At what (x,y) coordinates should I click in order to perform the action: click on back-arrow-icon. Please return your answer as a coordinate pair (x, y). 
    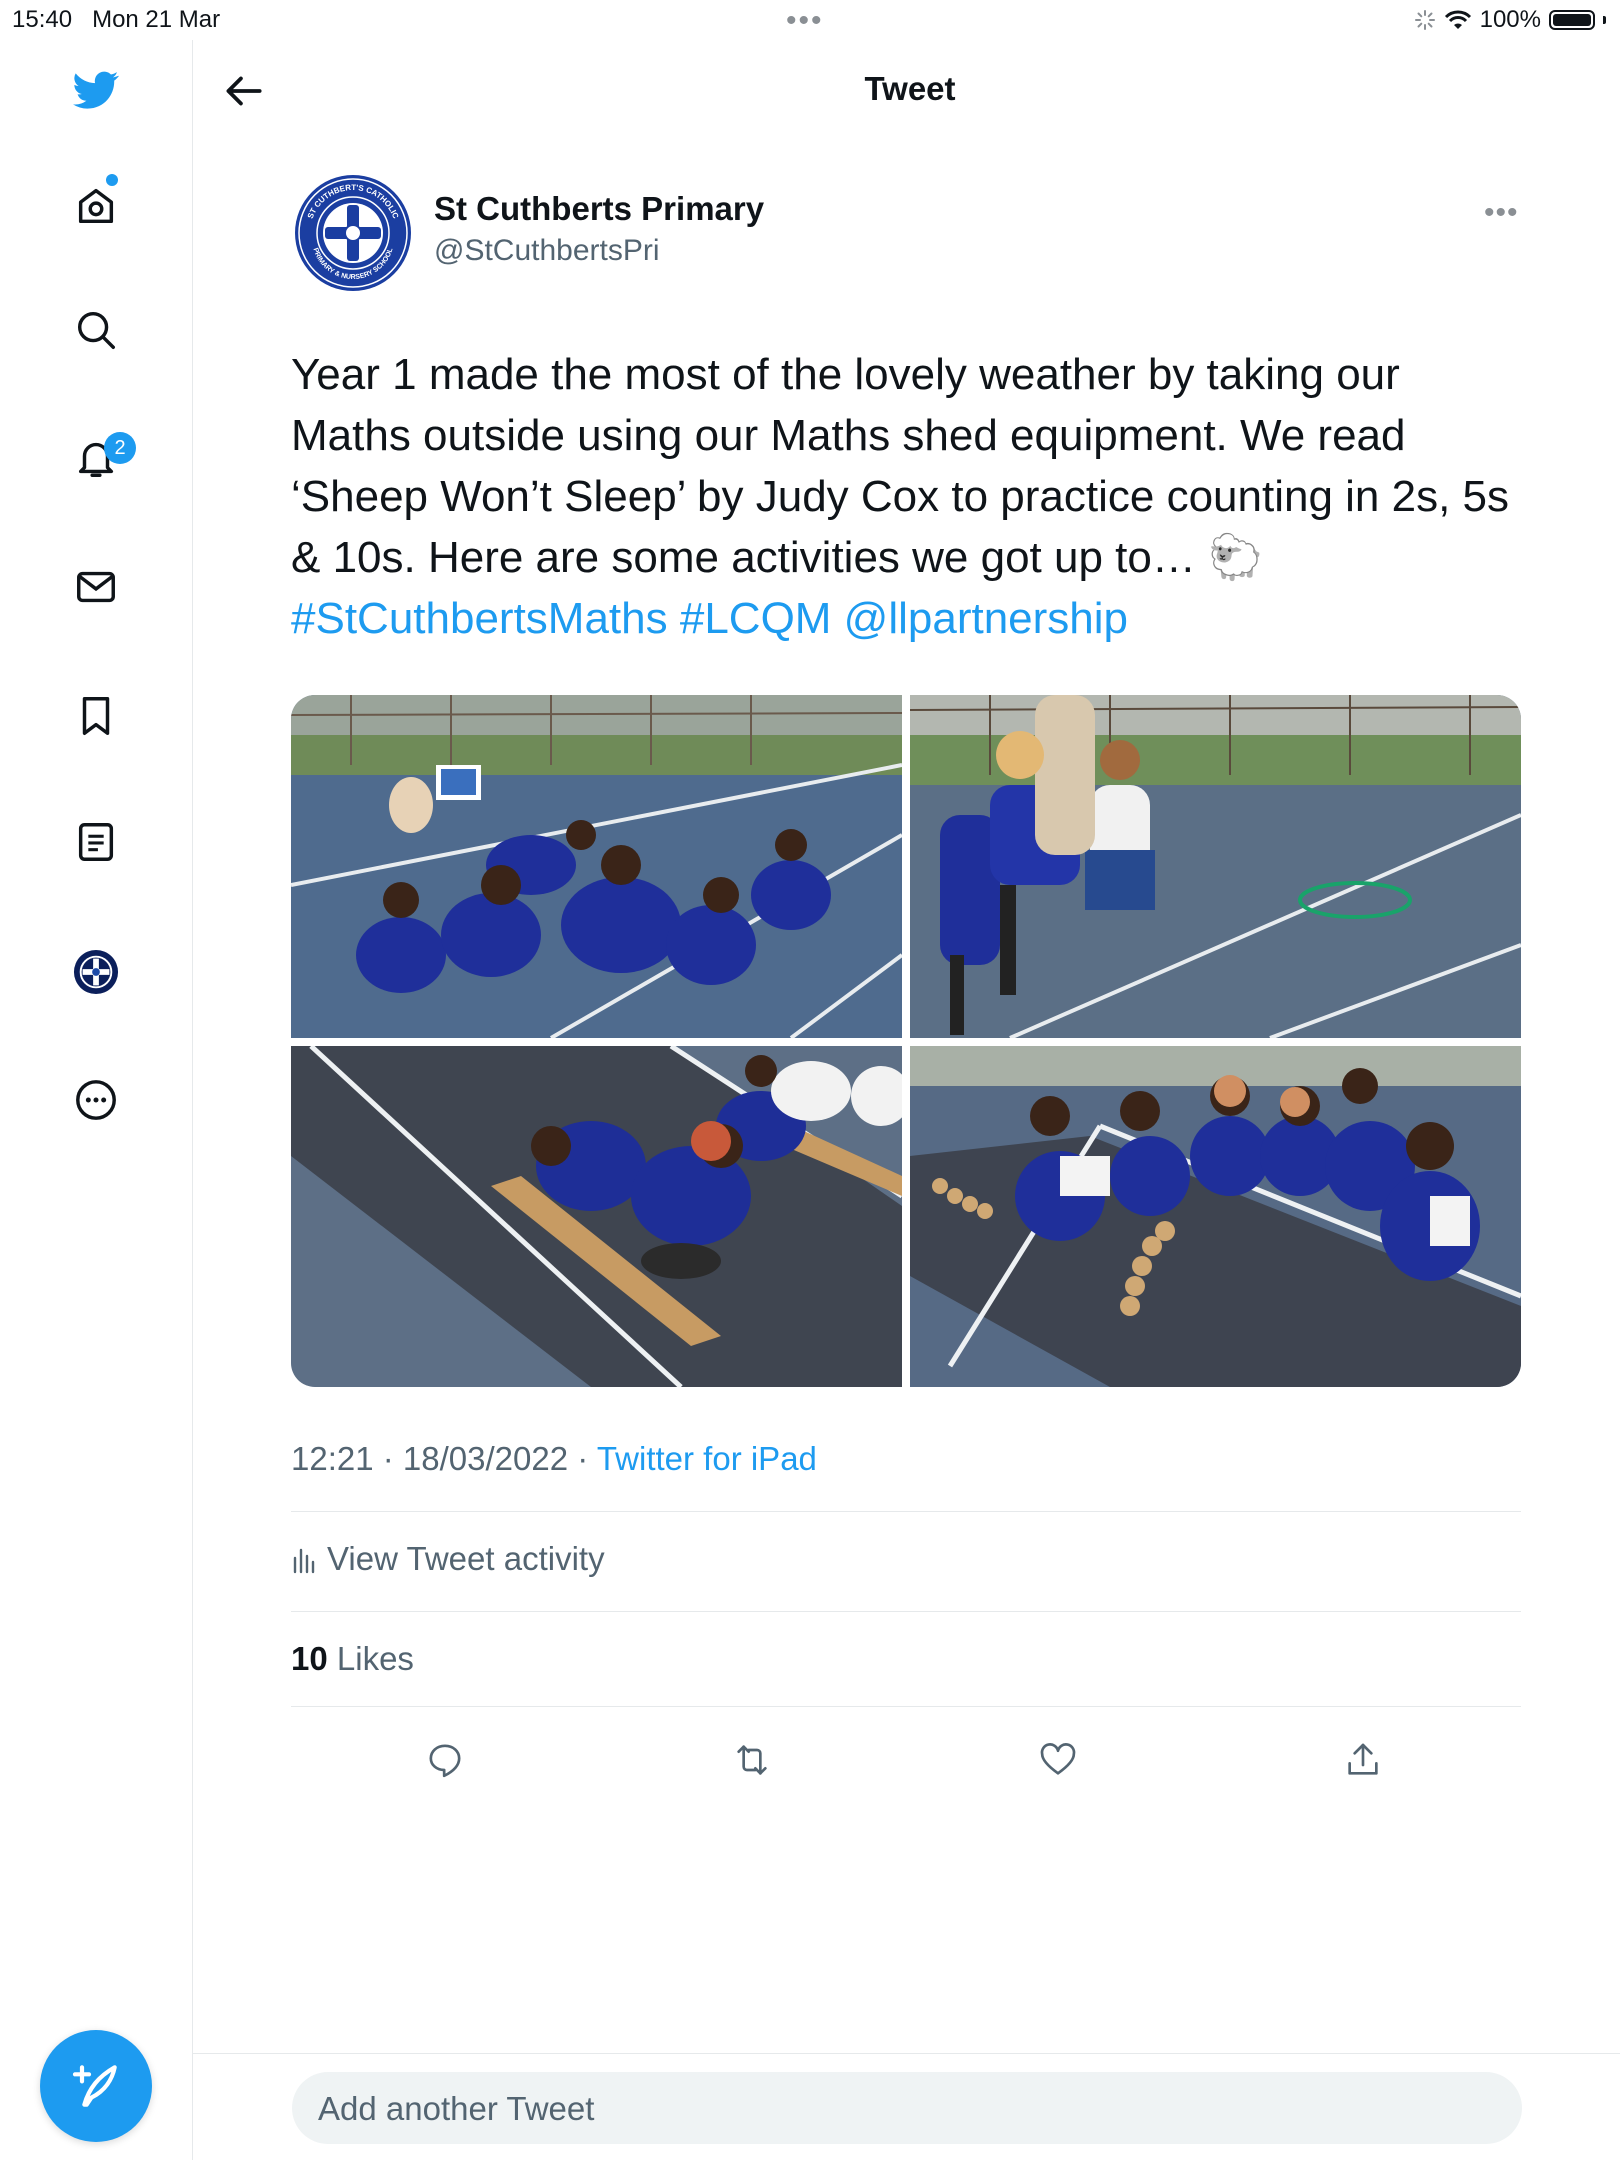
    Looking at the image, I should click on (243, 91).